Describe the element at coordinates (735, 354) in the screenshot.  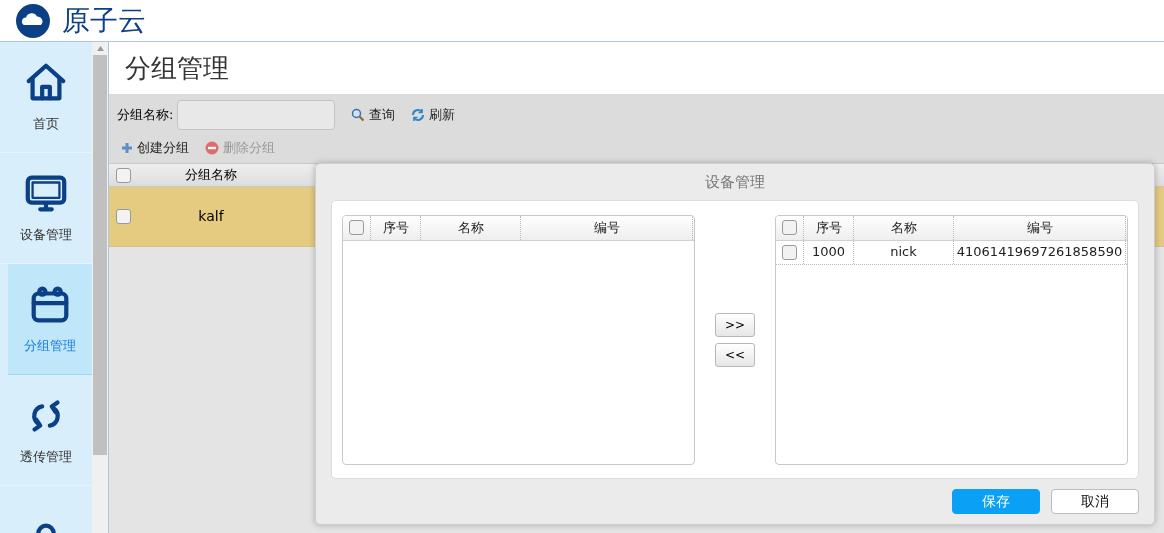
I see `move-left-button: <<` at that location.